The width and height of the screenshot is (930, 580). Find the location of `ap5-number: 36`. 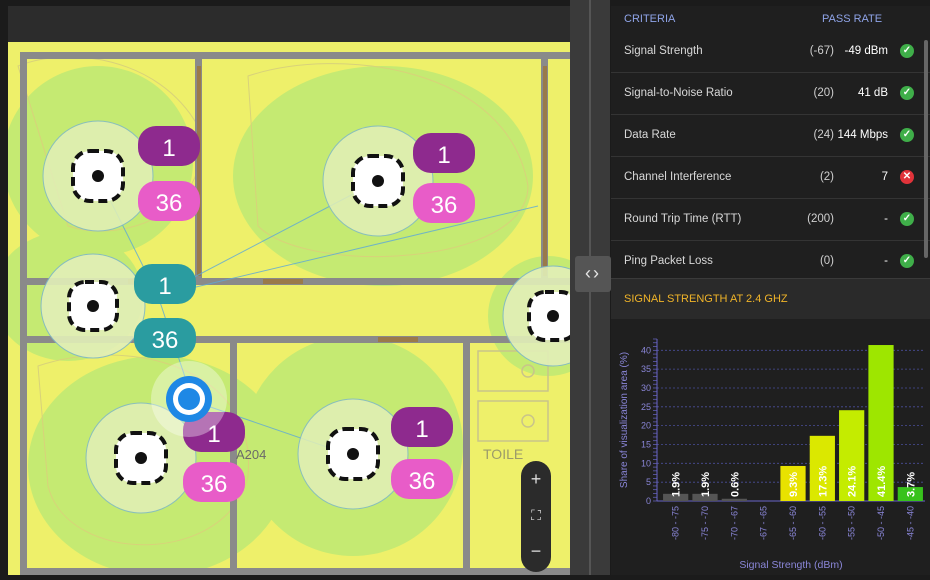

ap5-number: 36 is located at coordinates (422, 481).